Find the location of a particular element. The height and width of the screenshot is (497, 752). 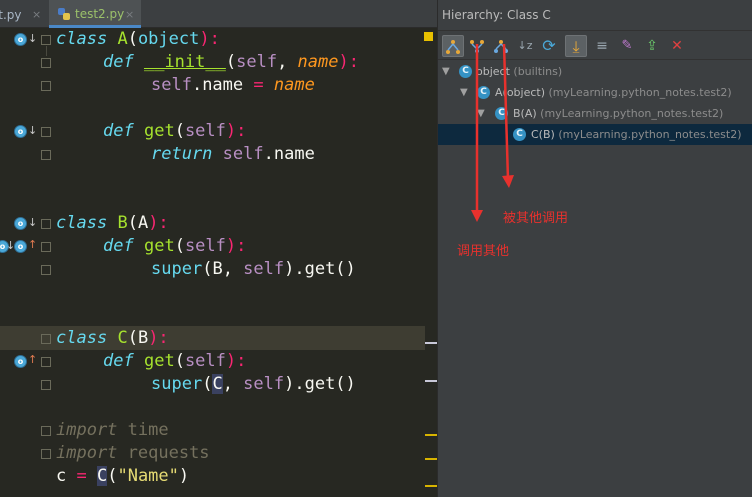

keyword: def is located at coordinates (118, 361).